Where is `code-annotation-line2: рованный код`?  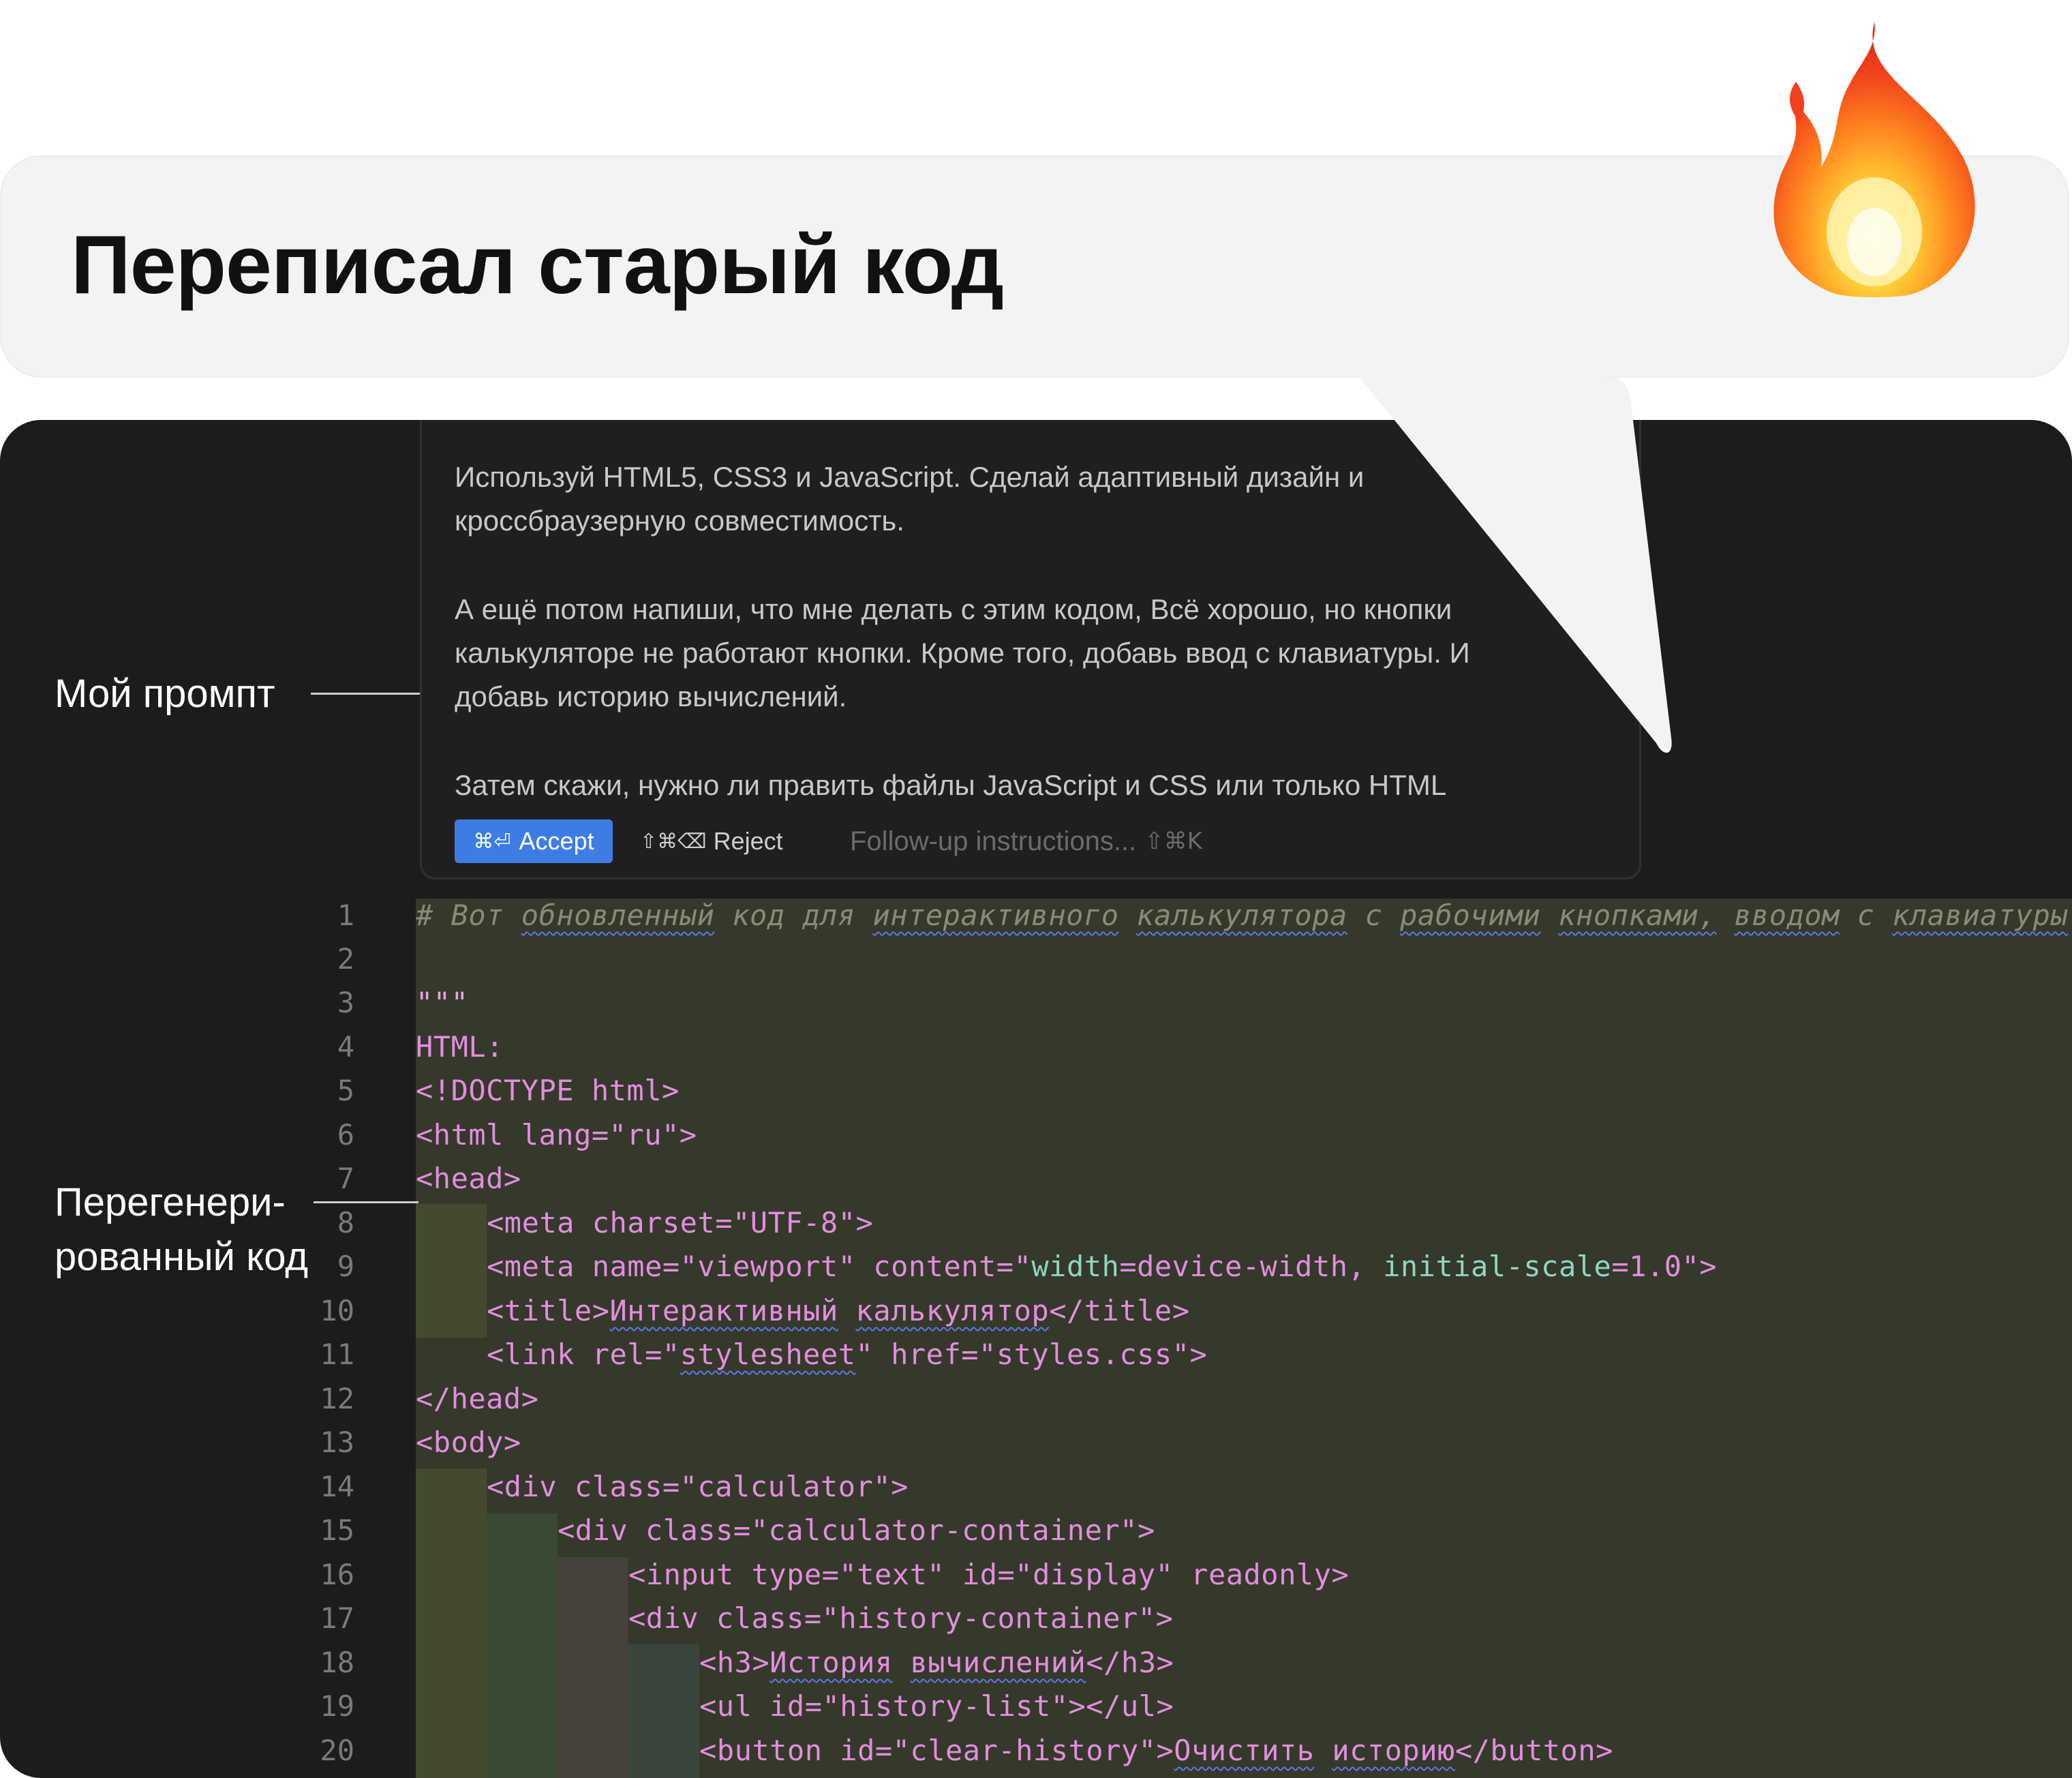 code-annotation-line2: рованный код is located at coordinates (182, 1257).